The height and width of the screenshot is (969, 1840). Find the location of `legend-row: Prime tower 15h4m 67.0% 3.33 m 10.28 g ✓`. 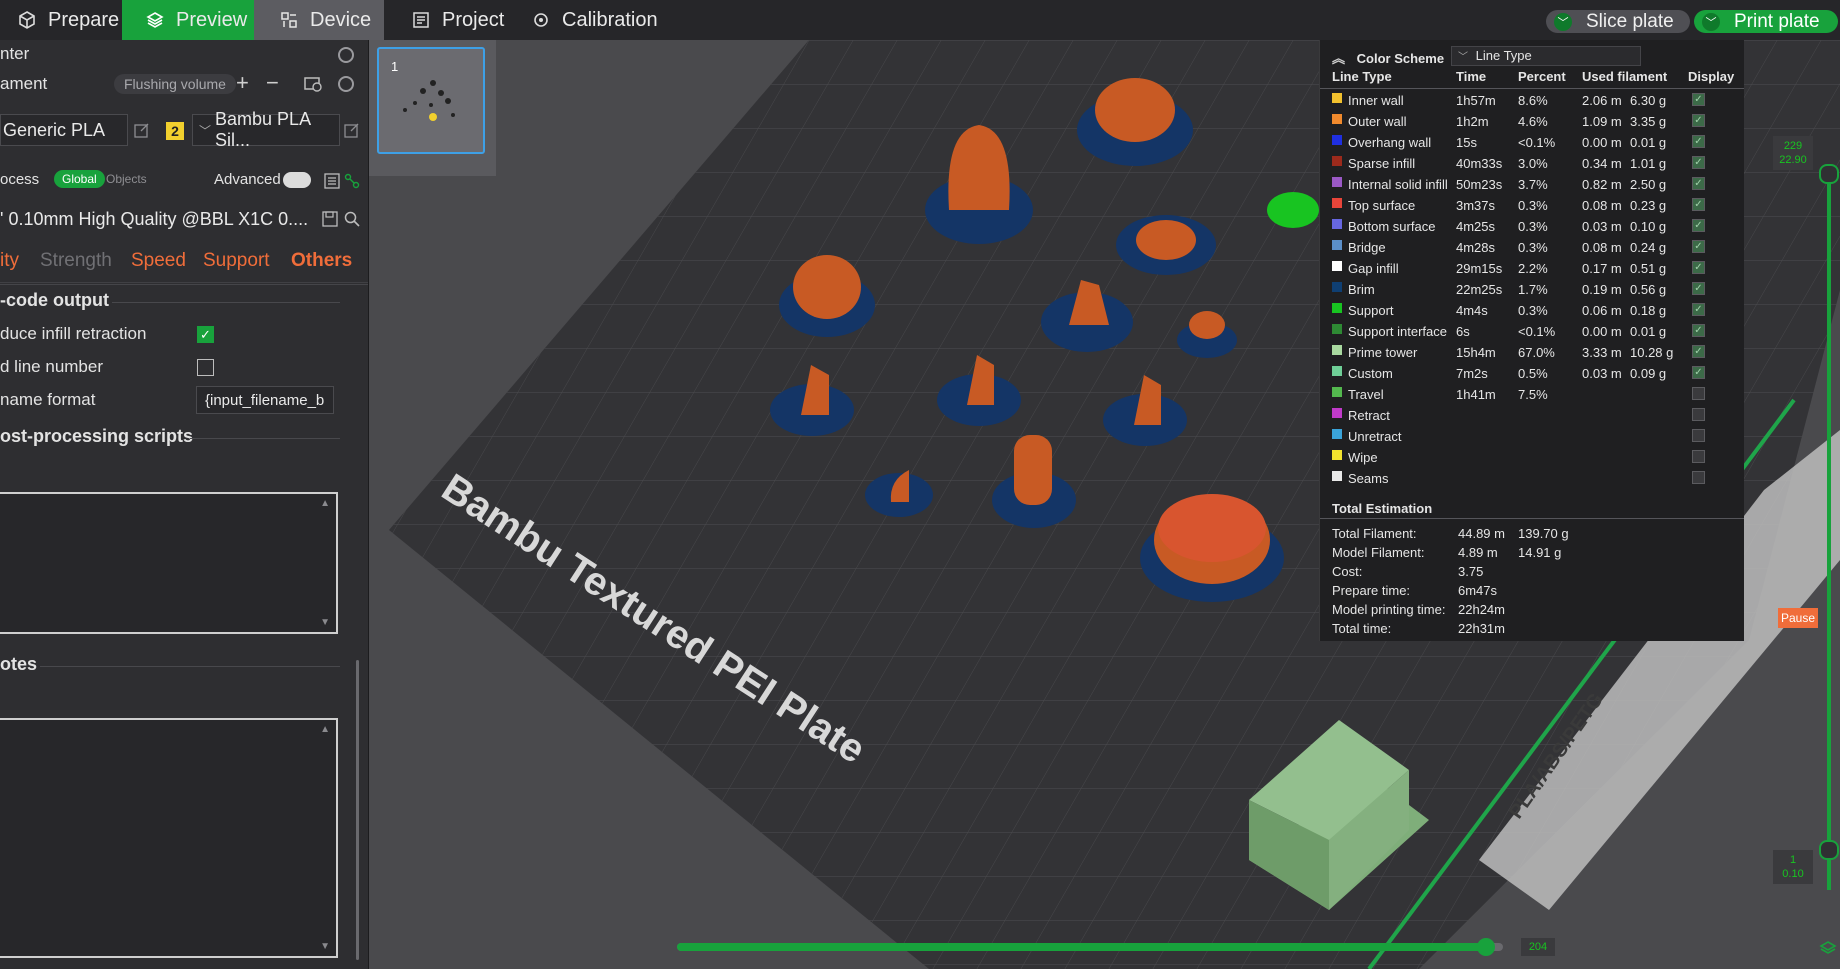

legend-row: Prime tower 15h4m 67.0% 3.33 m 10.28 g ✓ is located at coordinates (1532, 352).